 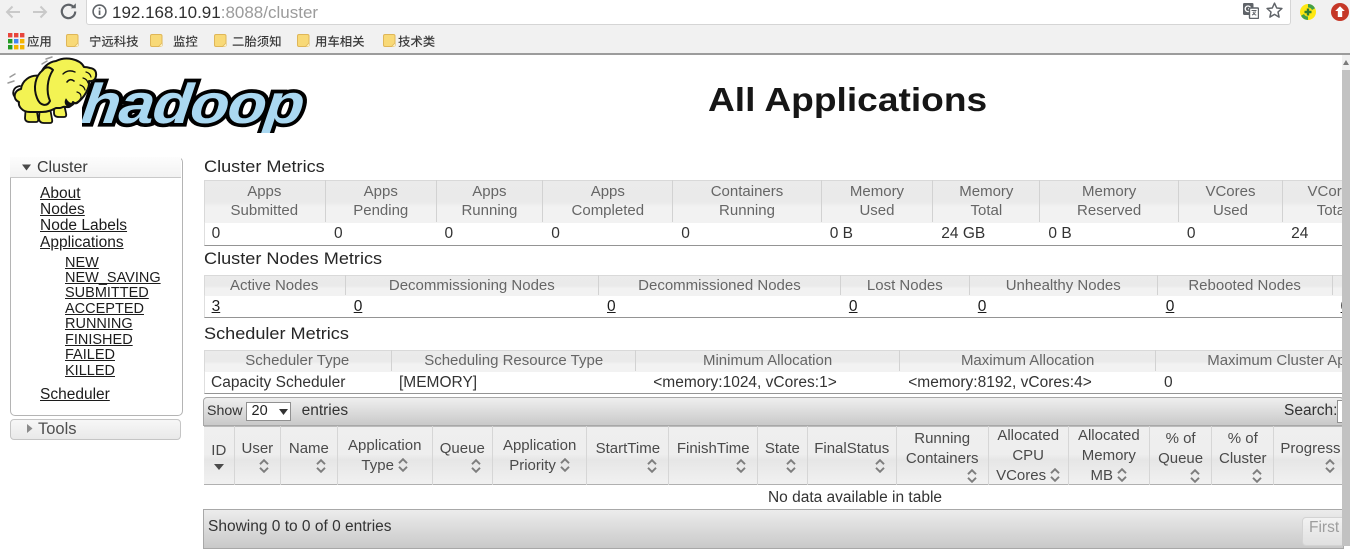 I want to click on svg-text: hadoop, so click(x=194, y=102).